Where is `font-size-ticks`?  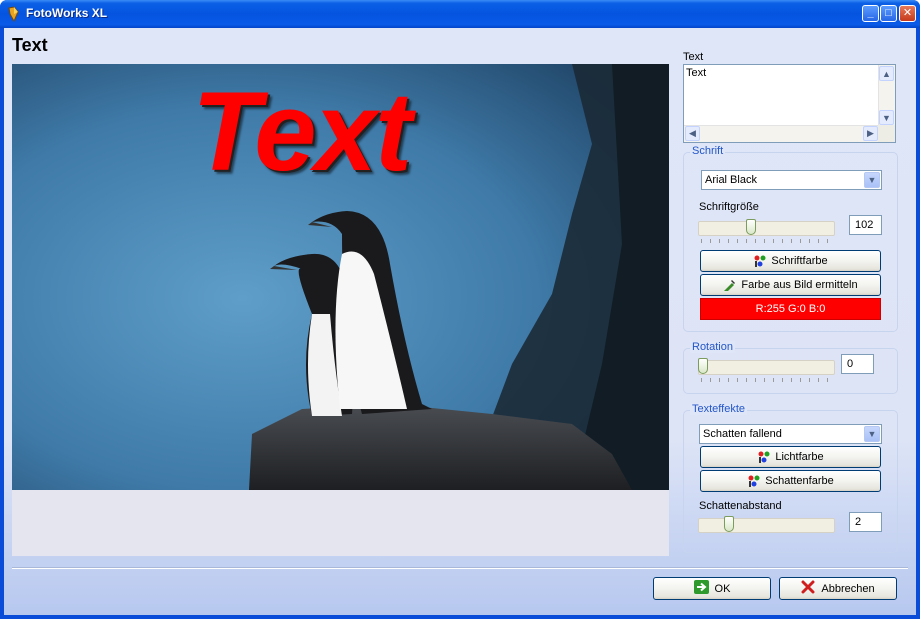 font-size-ticks is located at coordinates (766, 241).